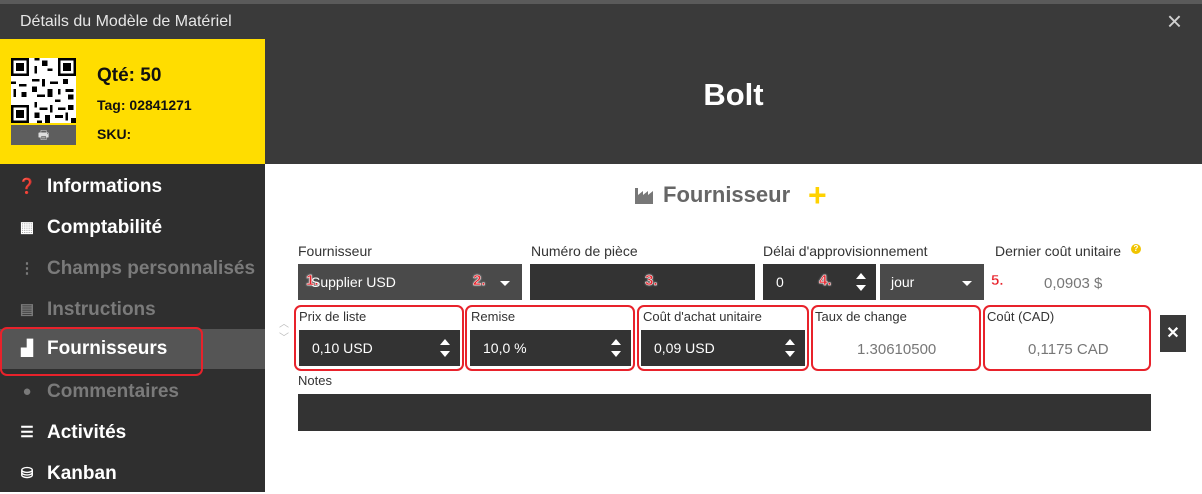 Image resolution: width=1202 pixels, height=494 pixels. I want to click on lead-time-label: Délai d'approvisionnement, so click(845, 251).